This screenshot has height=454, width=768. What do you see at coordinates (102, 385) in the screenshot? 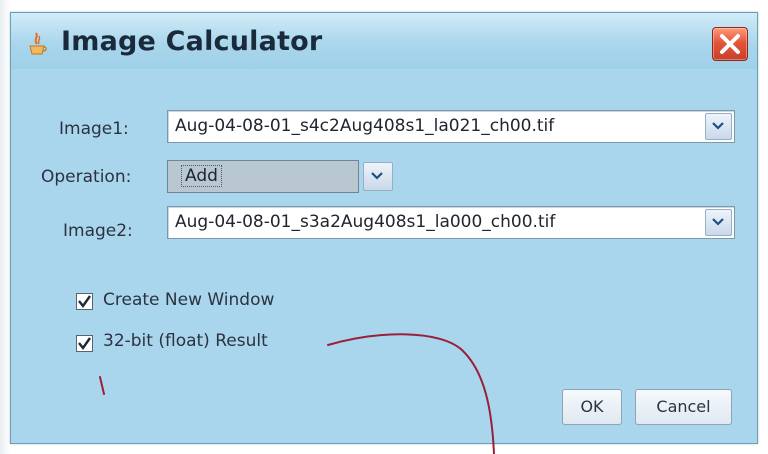
I see `ink-tick` at bounding box center [102, 385].